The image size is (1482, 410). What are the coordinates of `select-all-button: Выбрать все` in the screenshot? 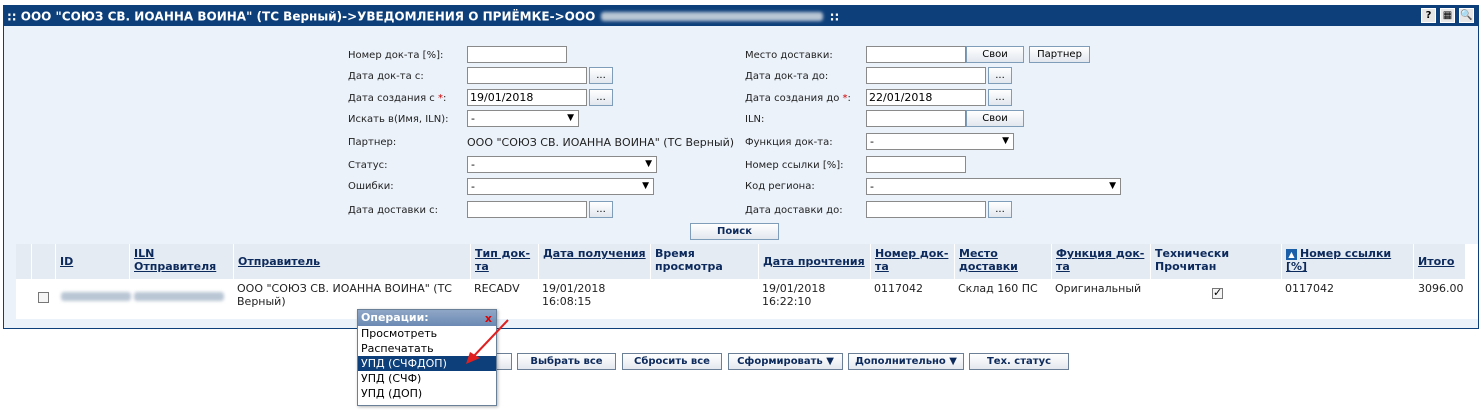 It's located at (566, 361).